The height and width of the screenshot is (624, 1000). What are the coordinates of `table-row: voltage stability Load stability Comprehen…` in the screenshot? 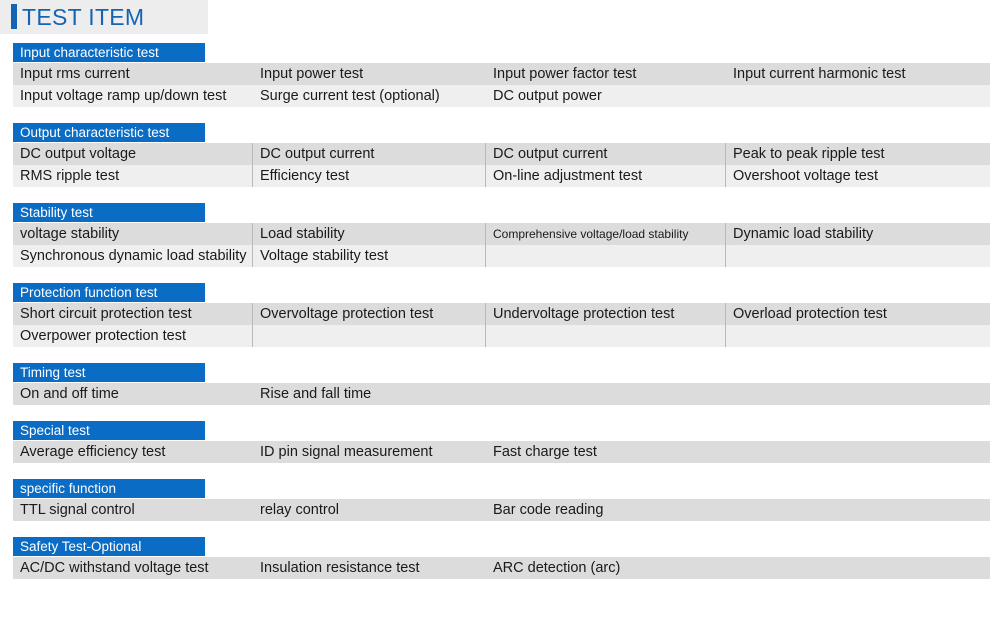 It's located at (501, 234).